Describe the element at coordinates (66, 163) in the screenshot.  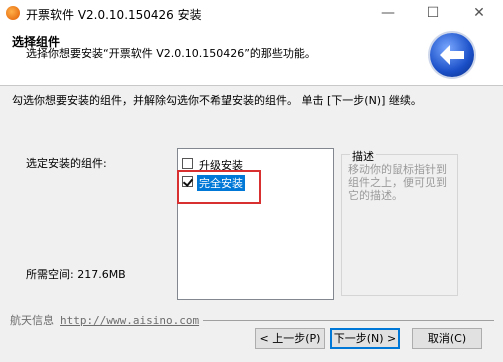
I see `components-label: 选定安装的组件:` at that location.